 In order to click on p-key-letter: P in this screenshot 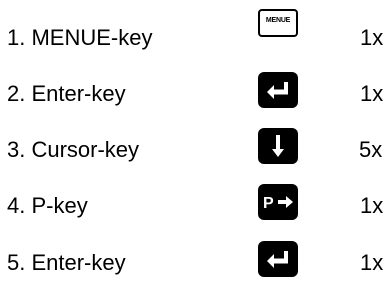, I will do `click(268, 203)`.